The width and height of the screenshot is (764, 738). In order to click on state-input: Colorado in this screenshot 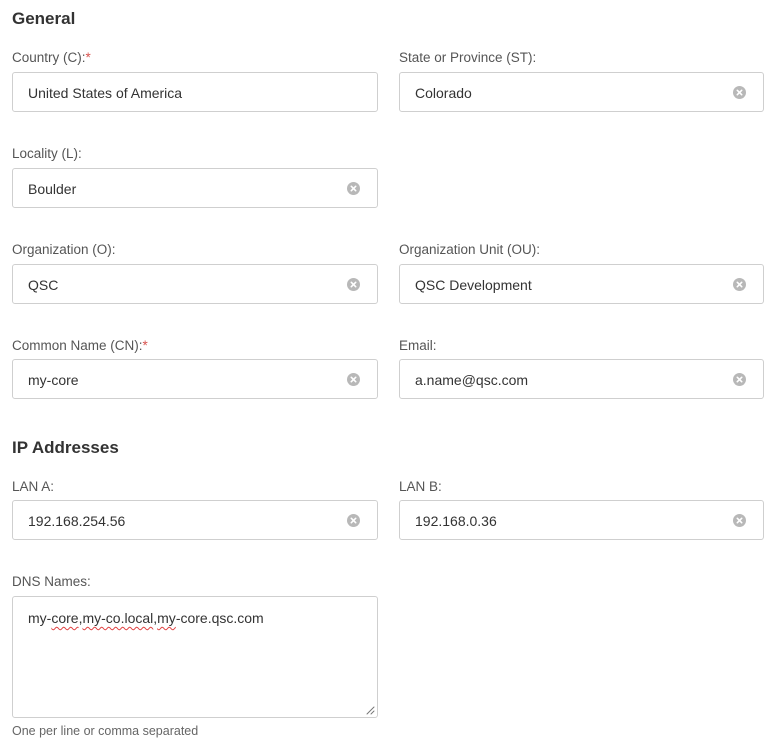, I will do `click(581, 92)`.